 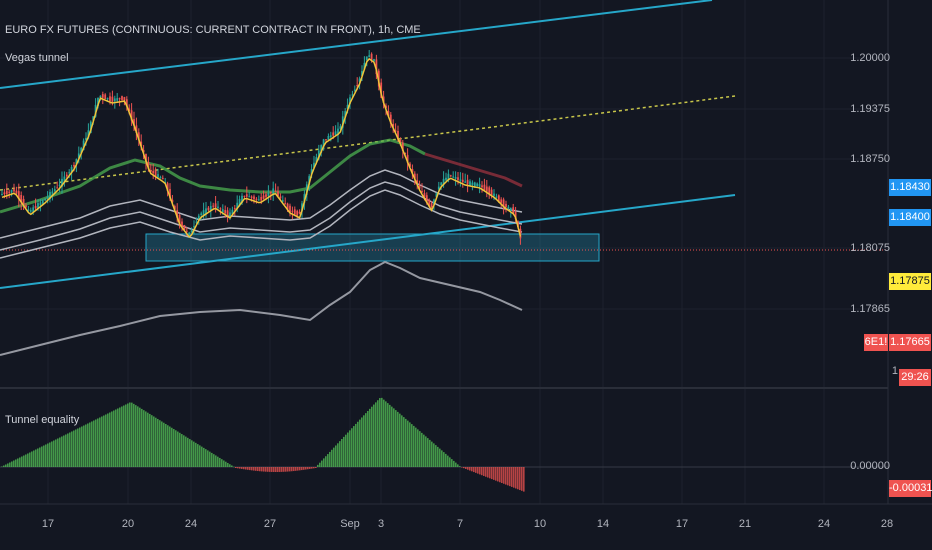 What do you see at coordinates (876, 342) in the screenshot?
I see `symbol-tag: 6E1!` at bounding box center [876, 342].